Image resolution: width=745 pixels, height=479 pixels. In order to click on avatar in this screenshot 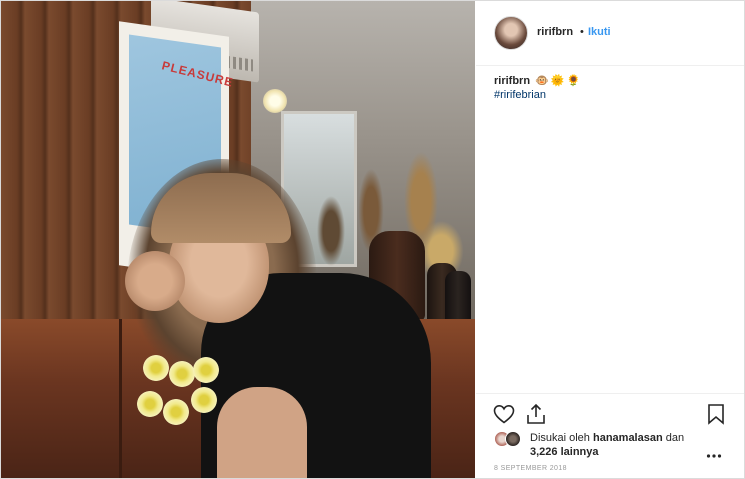, I will do `click(511, 33)`.